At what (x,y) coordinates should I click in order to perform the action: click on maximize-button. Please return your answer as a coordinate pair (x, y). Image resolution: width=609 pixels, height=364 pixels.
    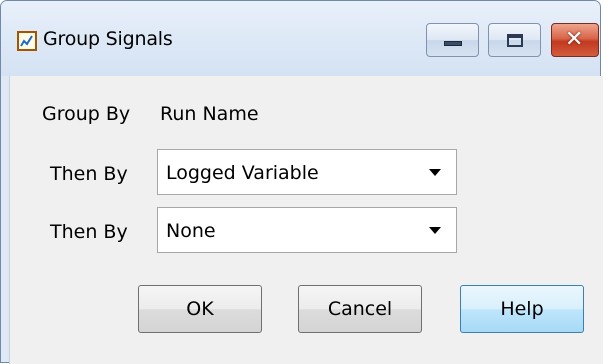
    Looking at the image, I should click on (514, 40).